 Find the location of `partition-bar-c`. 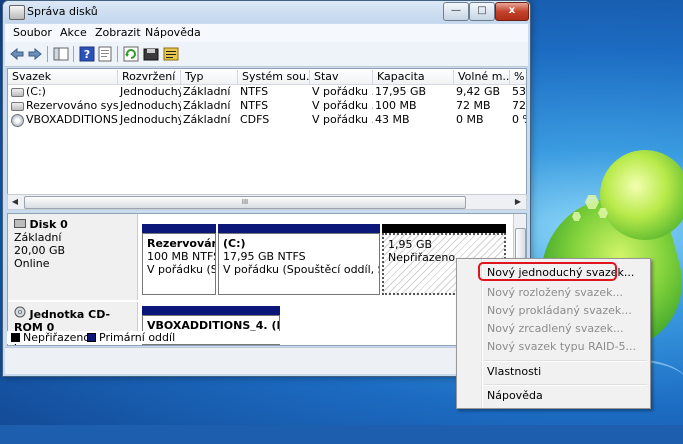

partition-bar-c is located at coordinates (299, 228).